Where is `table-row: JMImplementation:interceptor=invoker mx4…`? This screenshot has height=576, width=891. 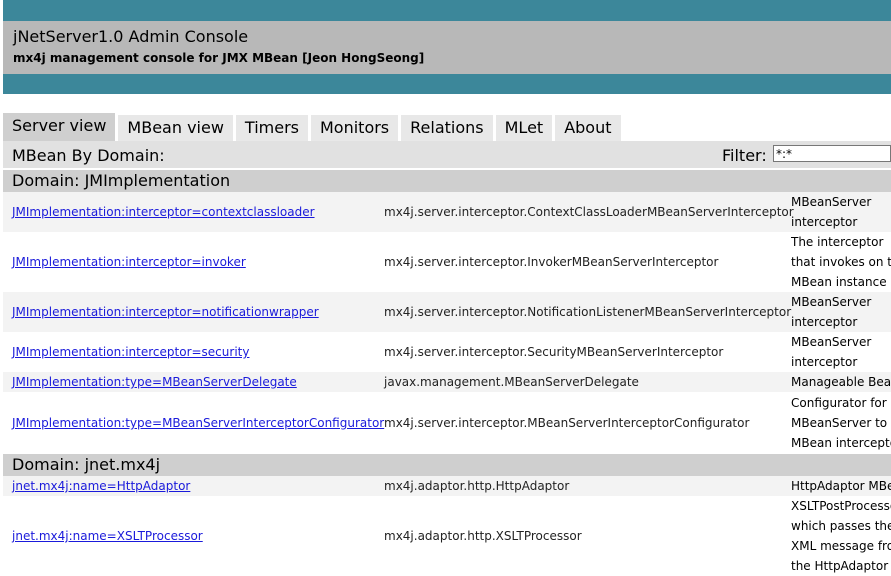 table-row: JMImplementation:interceptor=invoker mx4… is located at coordinates (447, 262).